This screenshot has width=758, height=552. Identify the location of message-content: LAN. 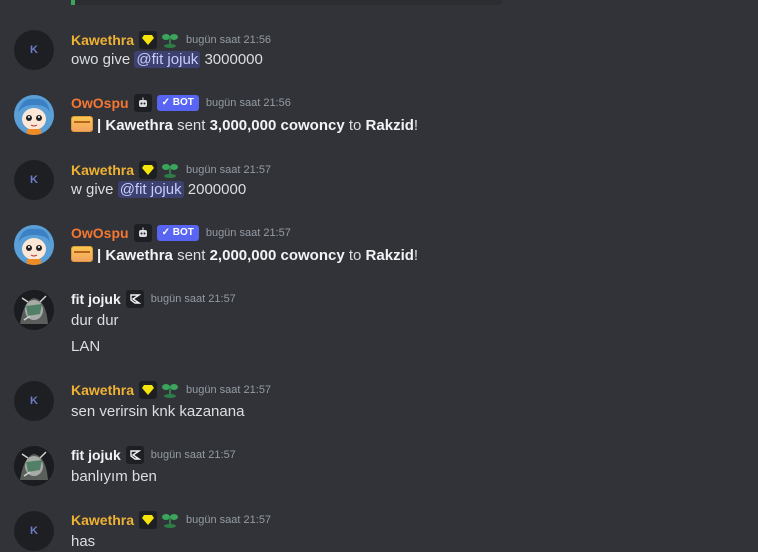
(86, 346).